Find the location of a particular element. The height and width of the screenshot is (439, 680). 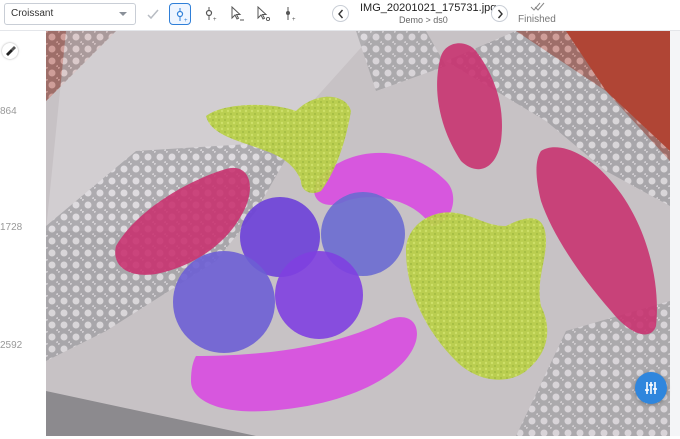

add-point-tool-button: + is located at coordinates (210, 14).